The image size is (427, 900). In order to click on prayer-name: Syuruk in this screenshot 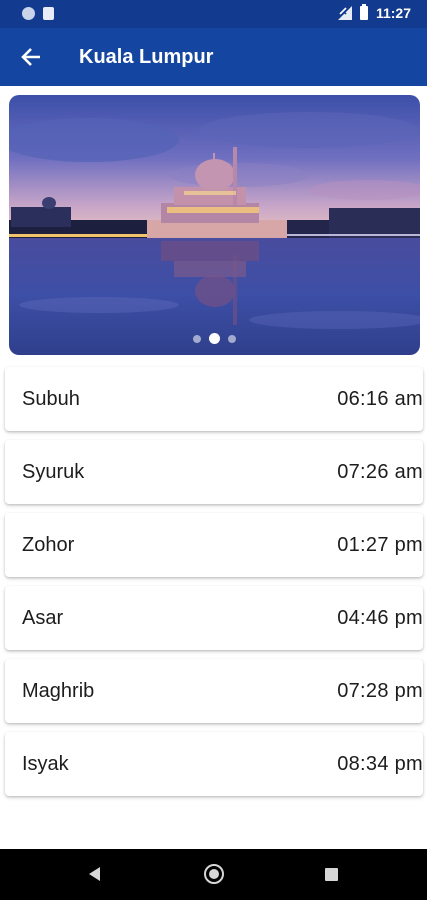, I will do `click(53, 472)`.